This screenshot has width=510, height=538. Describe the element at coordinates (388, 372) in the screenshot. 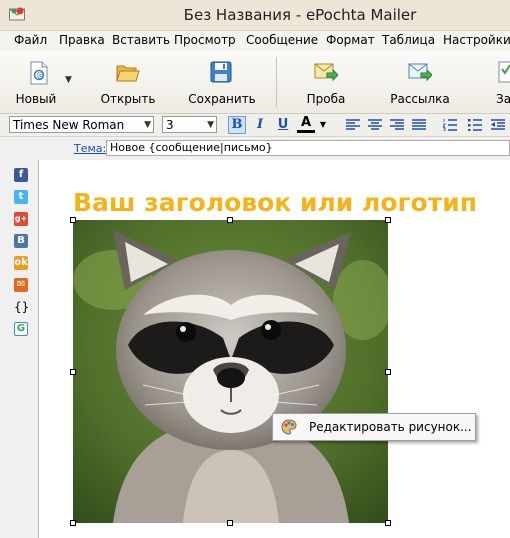

I see `resize-handle-e` at that location.